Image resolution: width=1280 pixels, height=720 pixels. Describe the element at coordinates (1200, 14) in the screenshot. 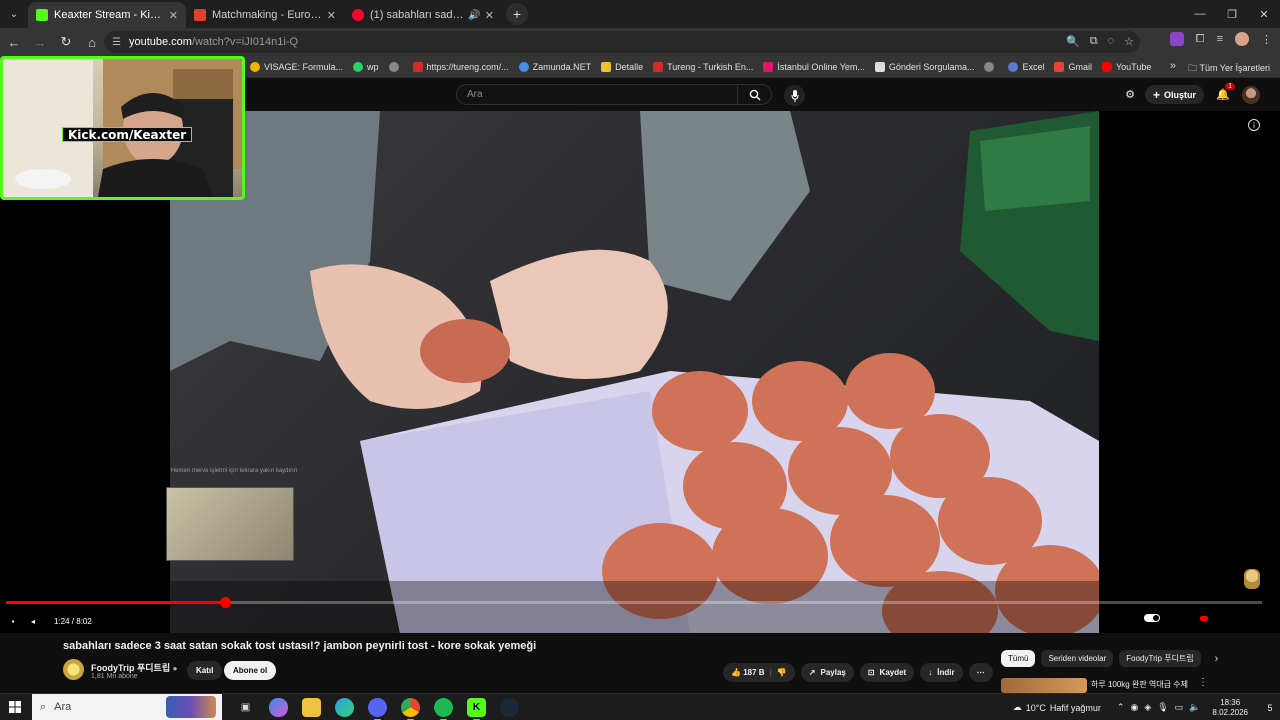

I see `minimize-icon: —` at that location.